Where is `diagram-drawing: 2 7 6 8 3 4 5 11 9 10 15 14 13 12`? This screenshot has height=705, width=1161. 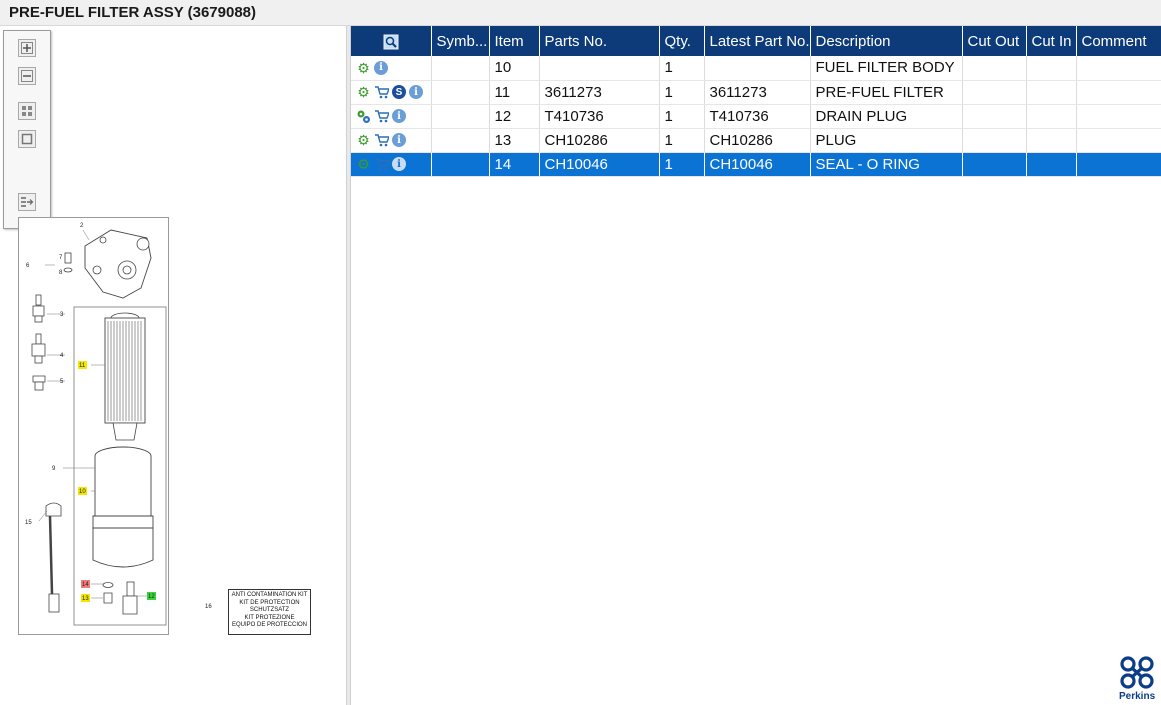
diagram-drawing: 2 7 6 8 3 4 5 11 9 10 15 14 13 12 is located at coordinates (96, 424).